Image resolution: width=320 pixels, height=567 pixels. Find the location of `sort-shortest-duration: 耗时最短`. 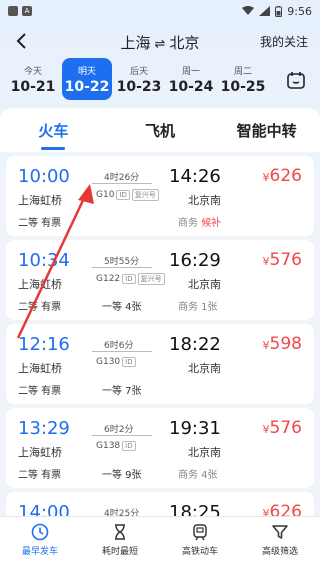

sort-shortest-duration: 耗时最短 is located at coordinates (120, 542).